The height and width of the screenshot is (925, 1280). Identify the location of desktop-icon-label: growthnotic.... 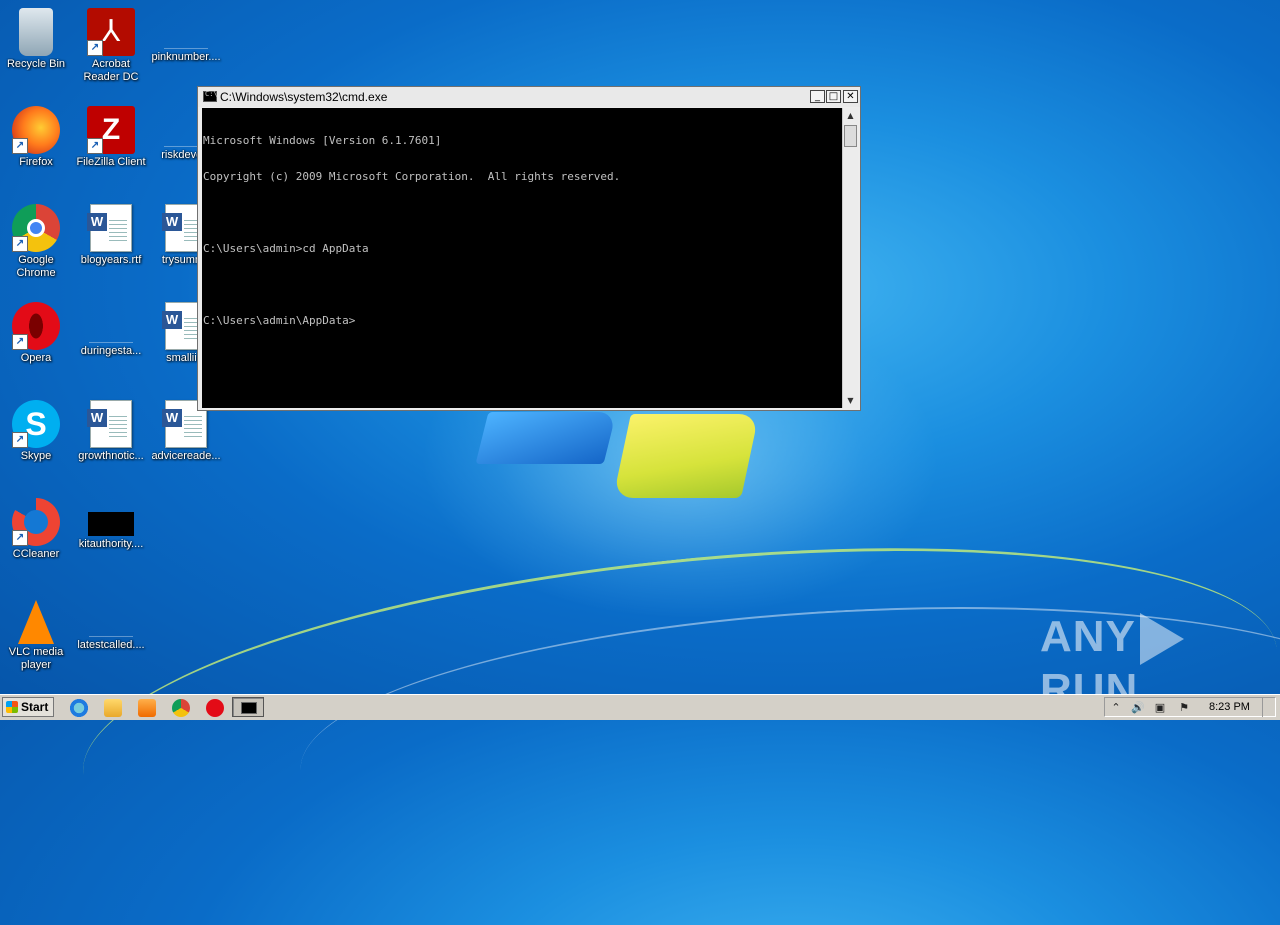
(111, 456).